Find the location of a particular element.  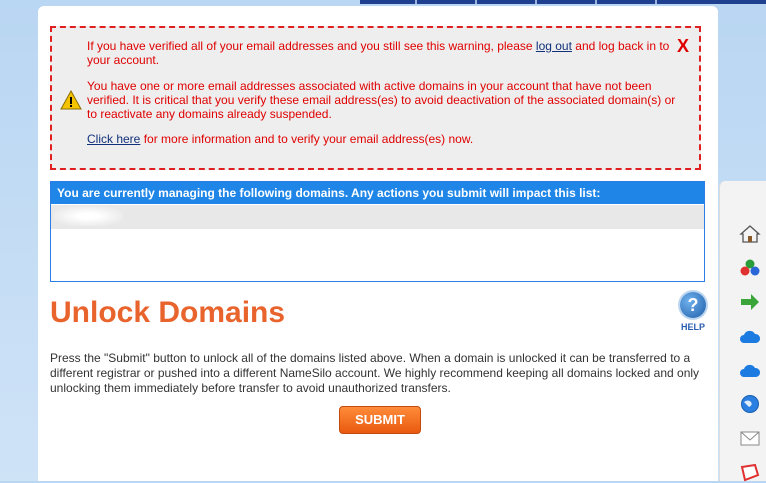

help-question-icon: ? is located at coordinates (693, 305).